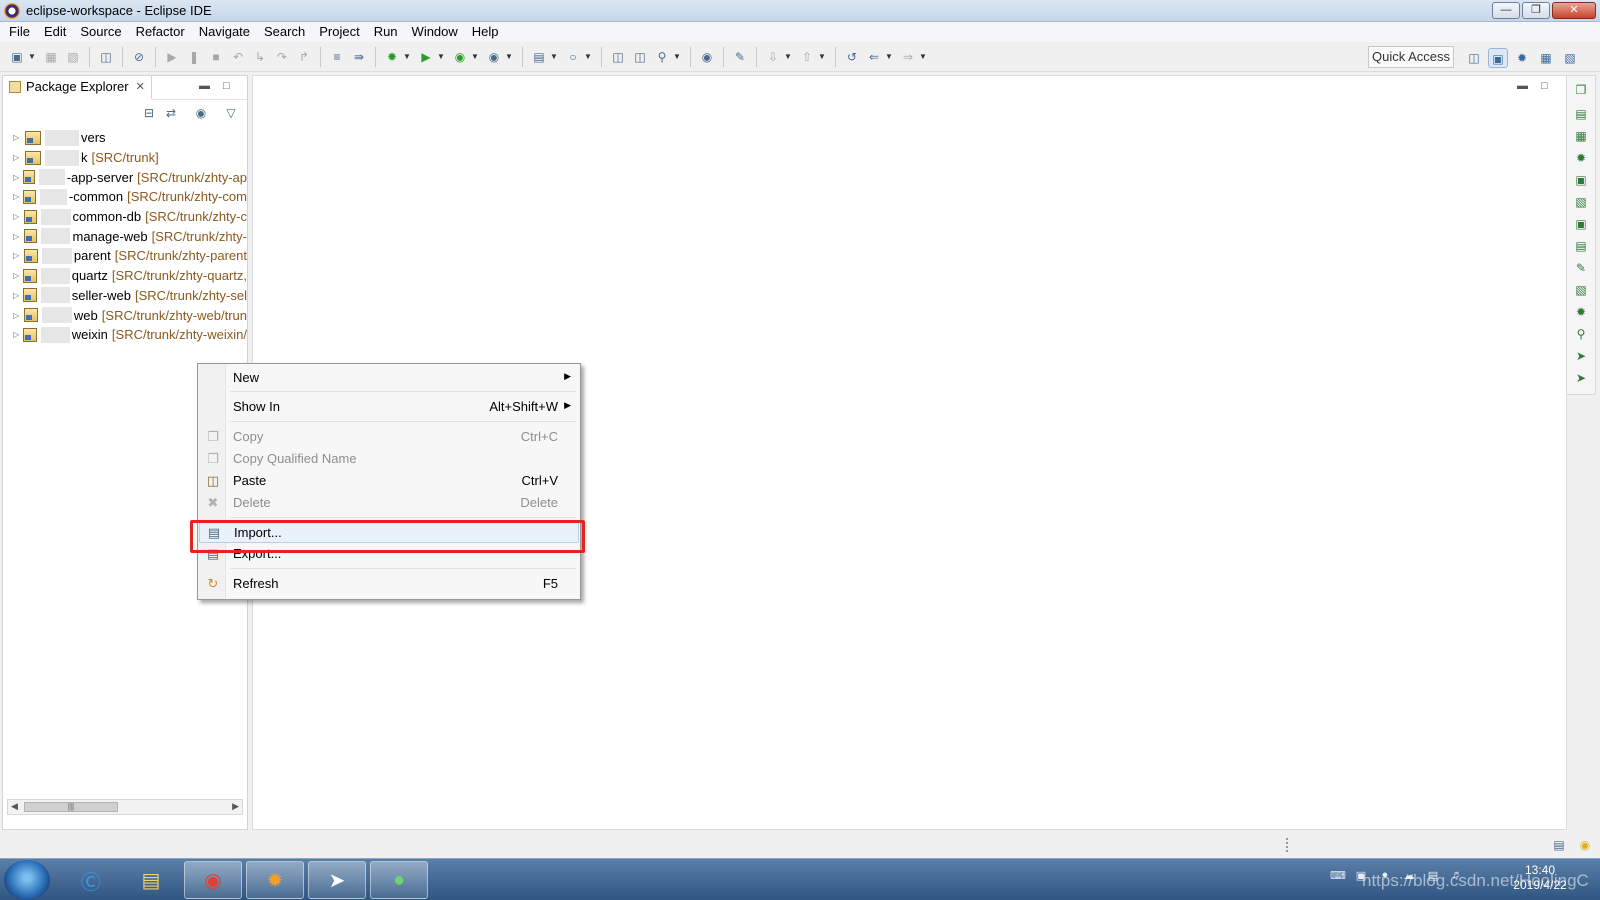 The height and width of the screenshot is (900, 1600). I want to click on tree-item: ▷ k [SRC/trunk], so click(125, 158).